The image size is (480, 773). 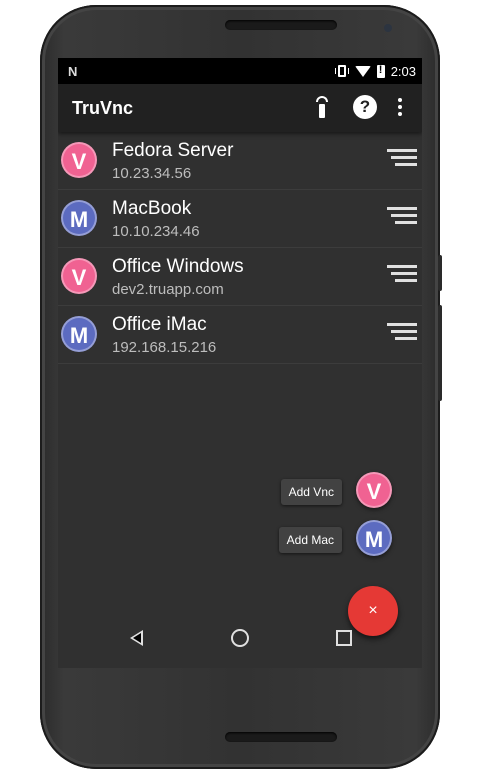 I want to click on app-bar: TruVnc ?, so click(x=240, y=108).